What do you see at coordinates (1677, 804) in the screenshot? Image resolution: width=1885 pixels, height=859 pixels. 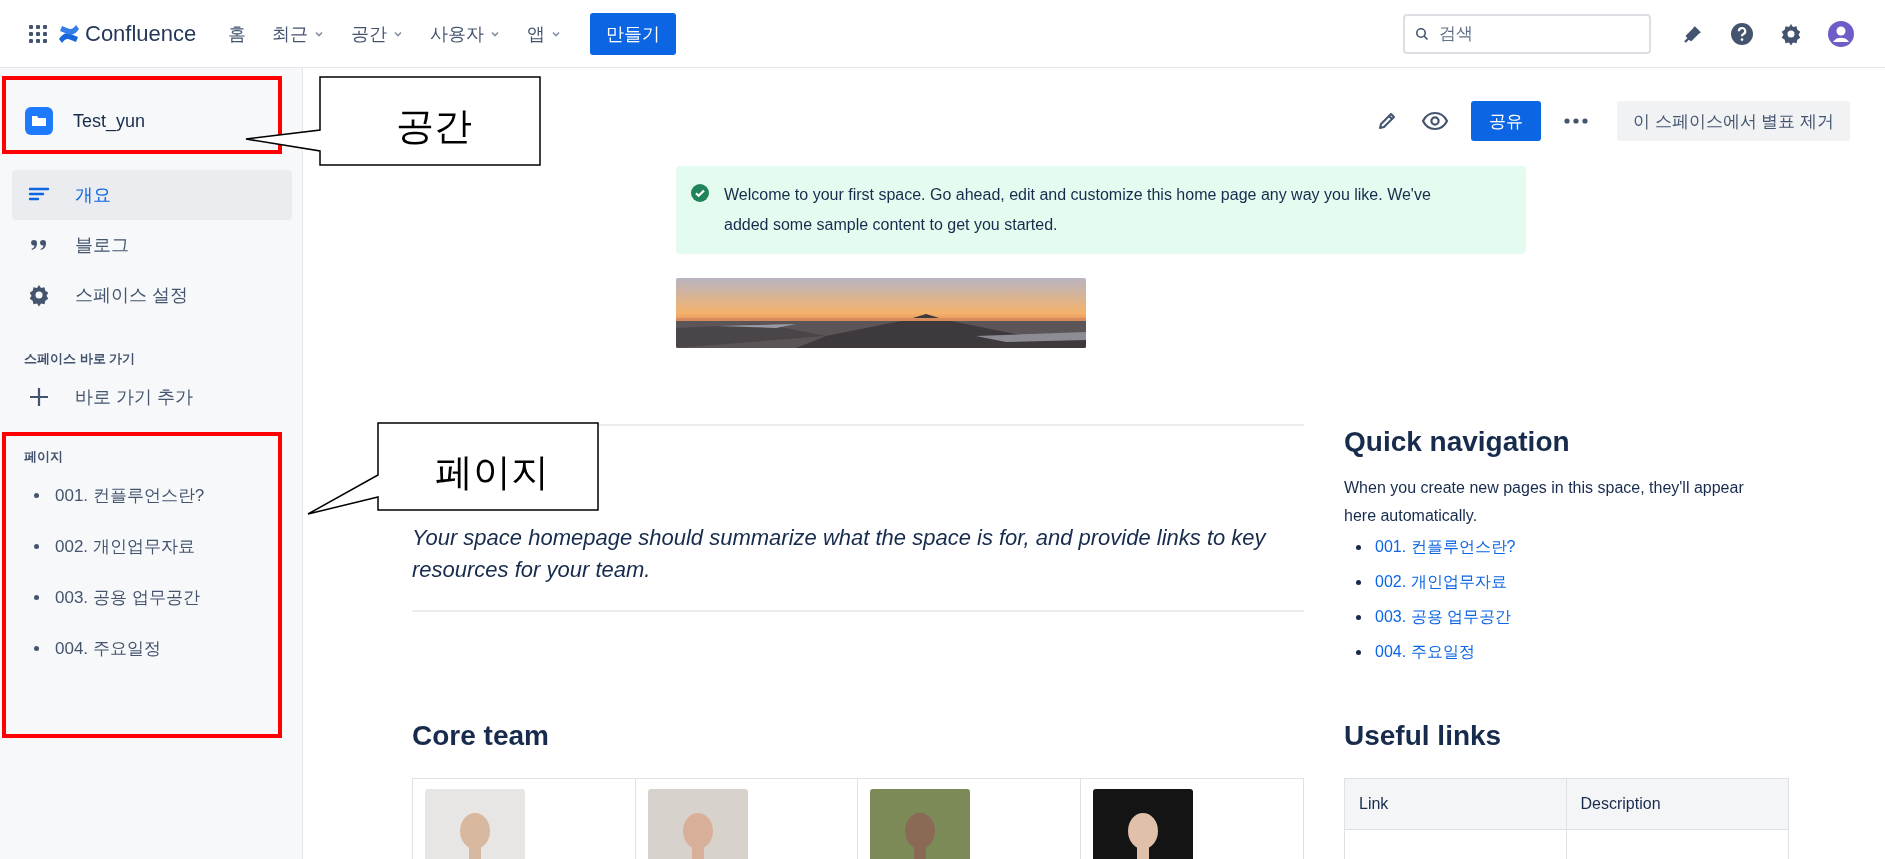 I see `column-header: Description` at bounding box center [1677, 804].